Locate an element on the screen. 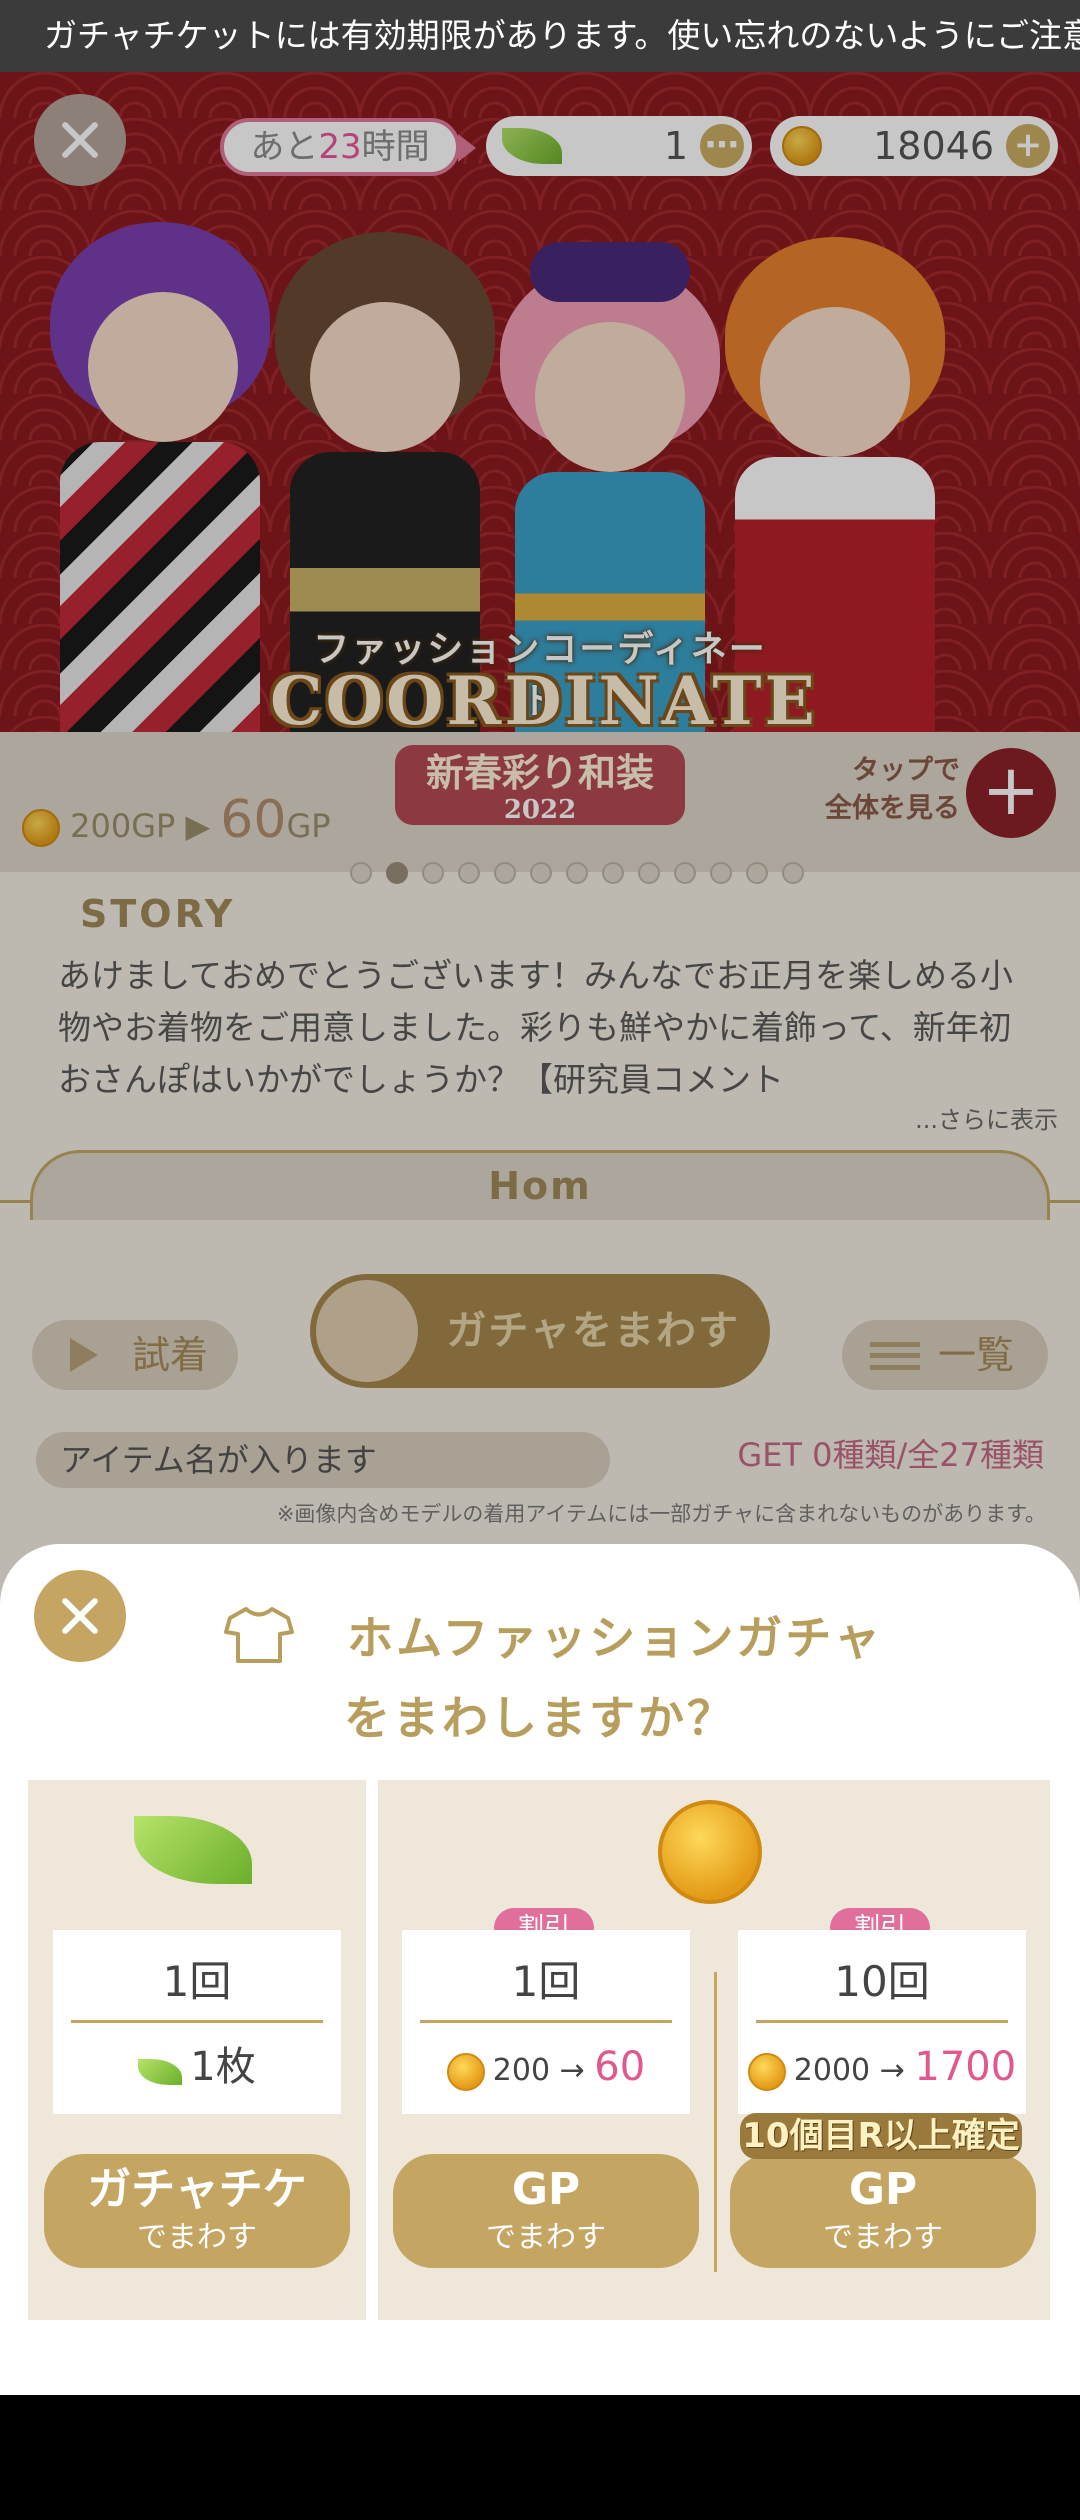 This screenshot has height=2520, width=1080. dialog-title: ホムファッションガチャ をまわしますか？ is located at coordinates (540, 1678).